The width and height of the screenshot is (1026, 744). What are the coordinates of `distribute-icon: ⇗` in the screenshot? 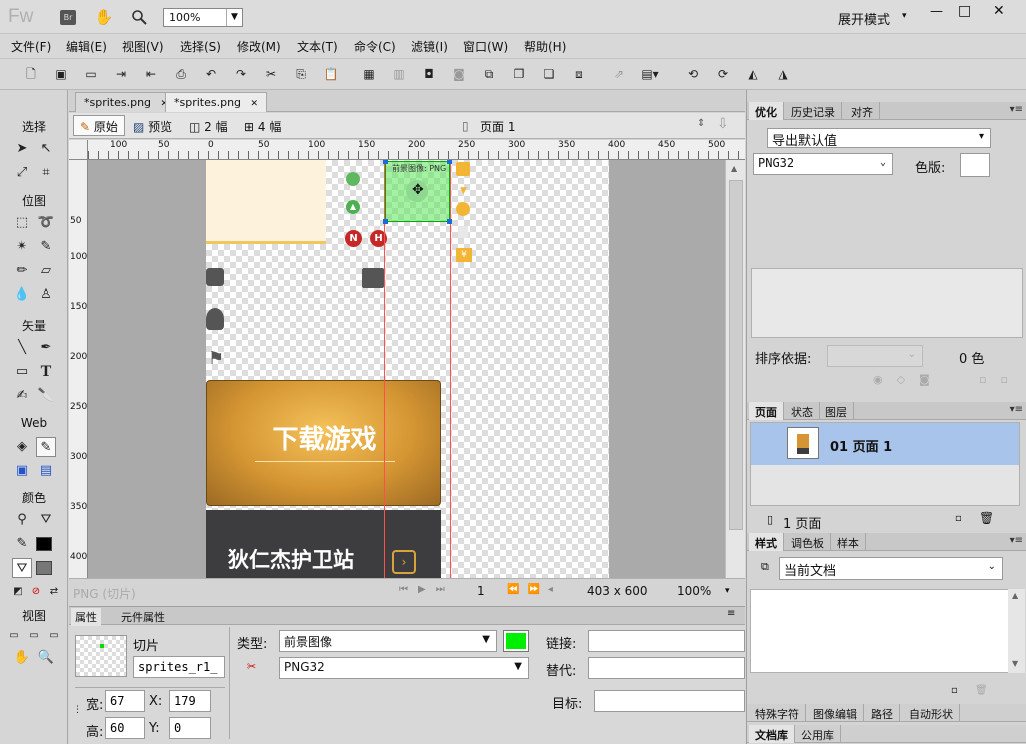 It's located at (619, 74).